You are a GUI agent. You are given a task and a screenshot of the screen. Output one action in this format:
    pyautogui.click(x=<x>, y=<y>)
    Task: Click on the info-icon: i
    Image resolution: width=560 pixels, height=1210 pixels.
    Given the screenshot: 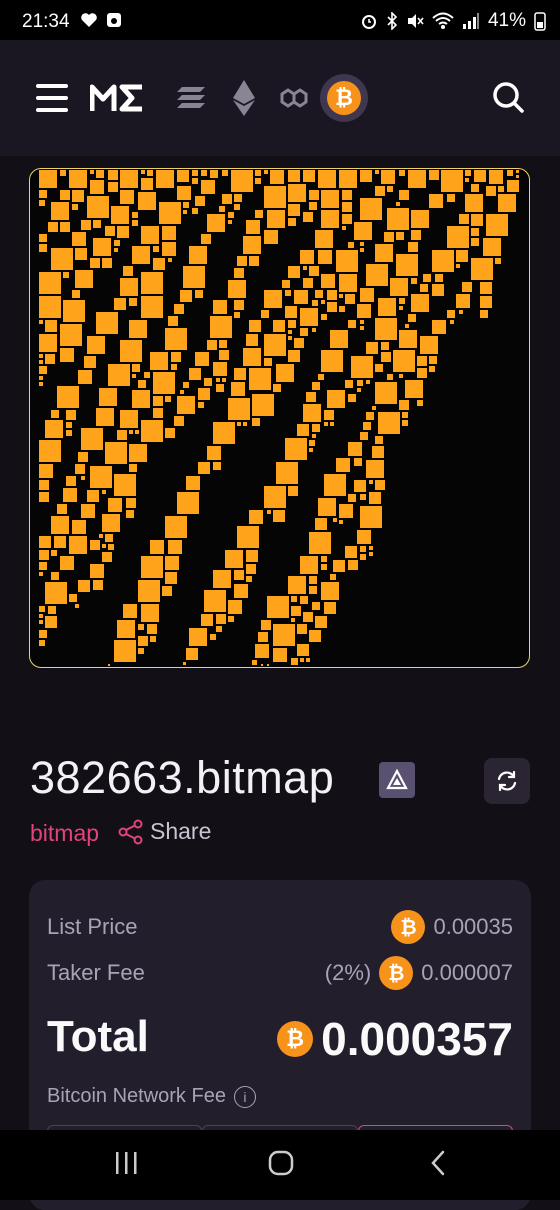 What is the action you would take?
    pyautogui.click(x=244, y=1096)
    